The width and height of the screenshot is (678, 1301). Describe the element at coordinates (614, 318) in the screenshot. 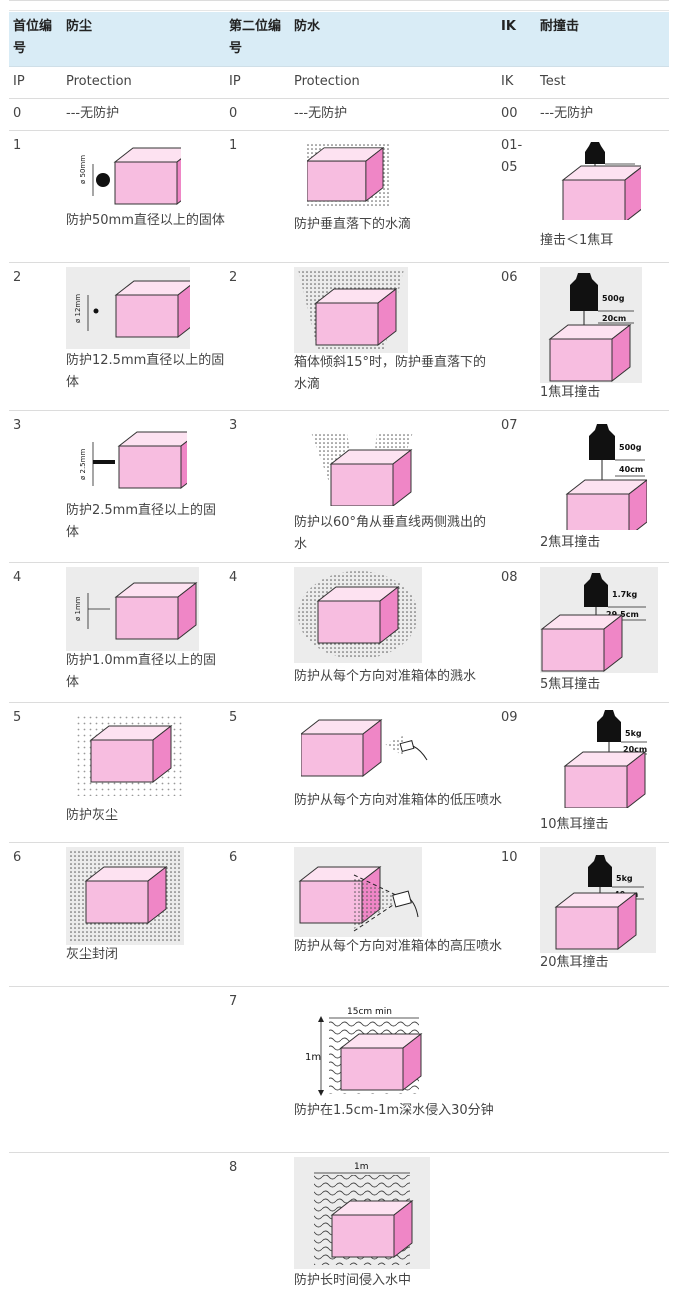

I see `height-label: 20cm` at that location.